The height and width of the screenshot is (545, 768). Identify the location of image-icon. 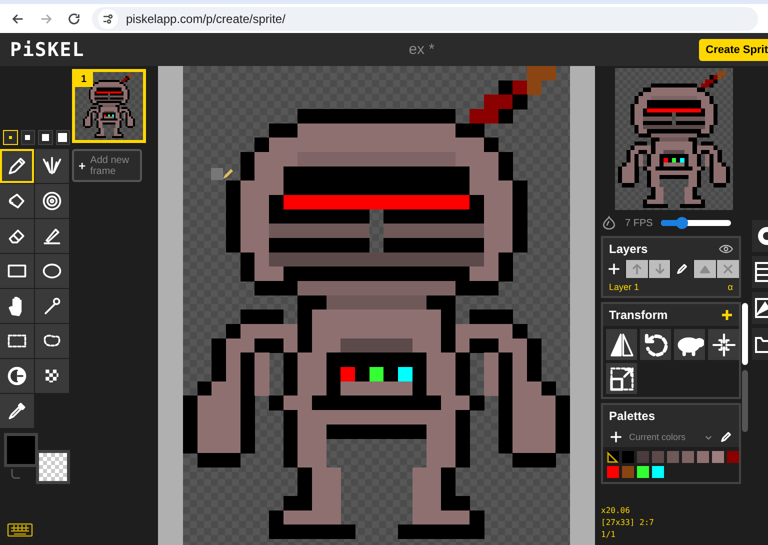
(761, 308).